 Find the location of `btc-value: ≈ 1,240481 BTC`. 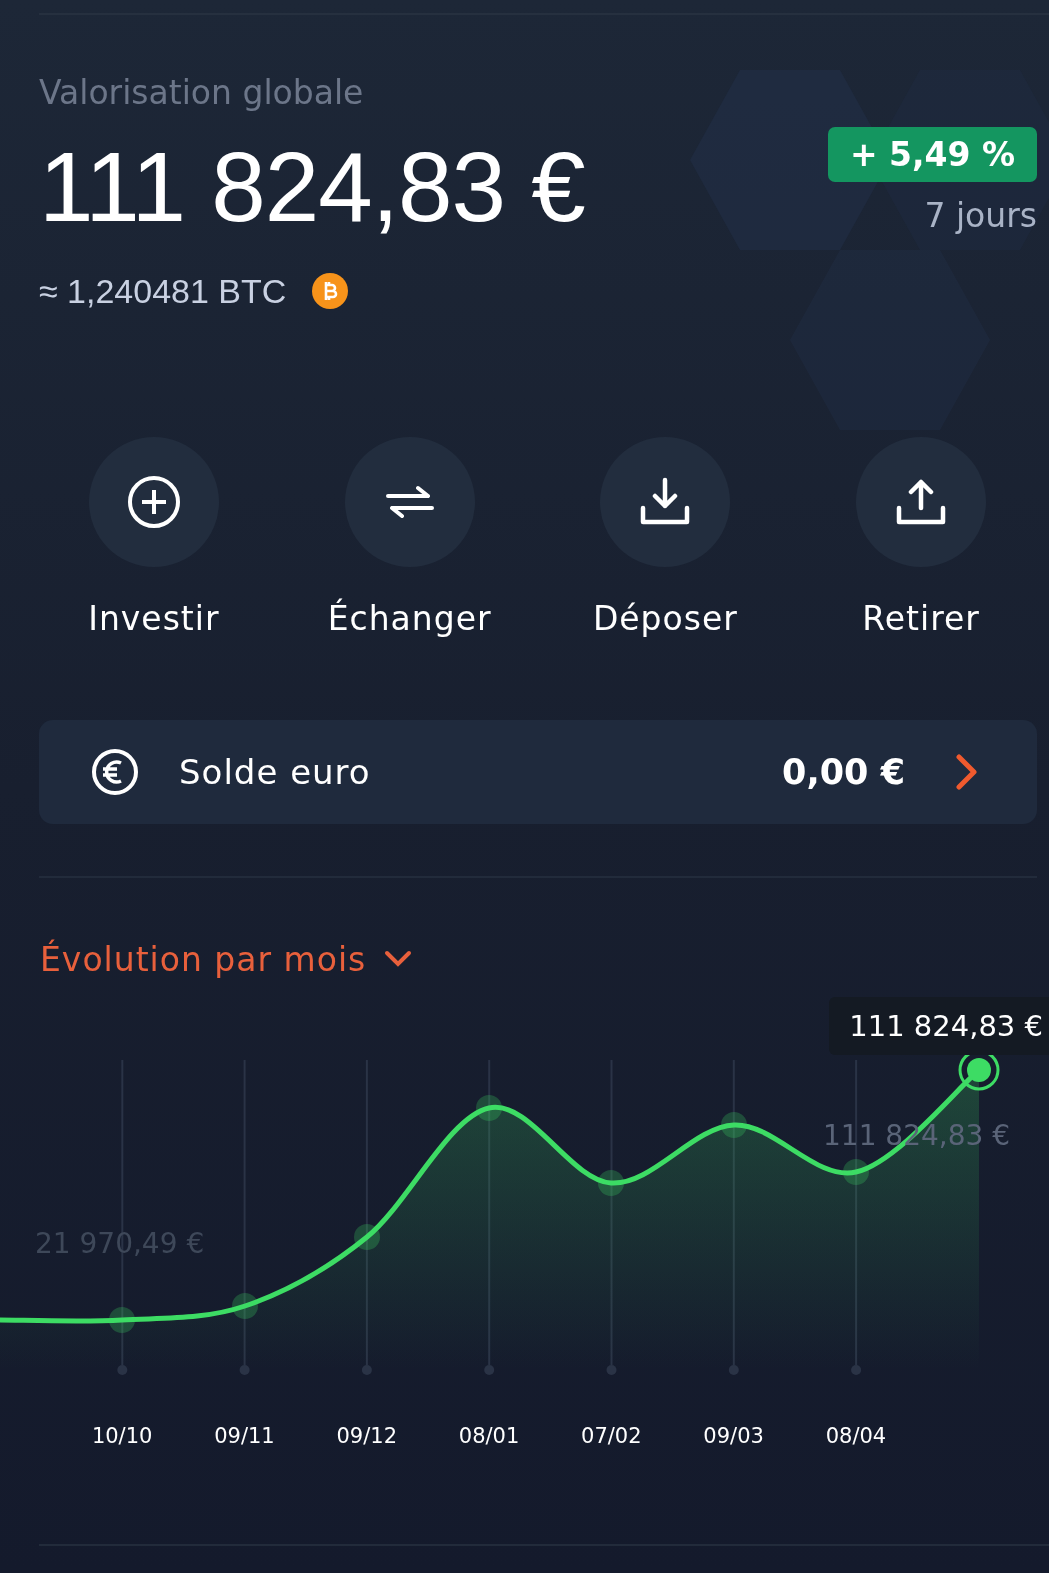

btc-value: ≈ 1,240481 BTC is located at coordinates (163, 291).